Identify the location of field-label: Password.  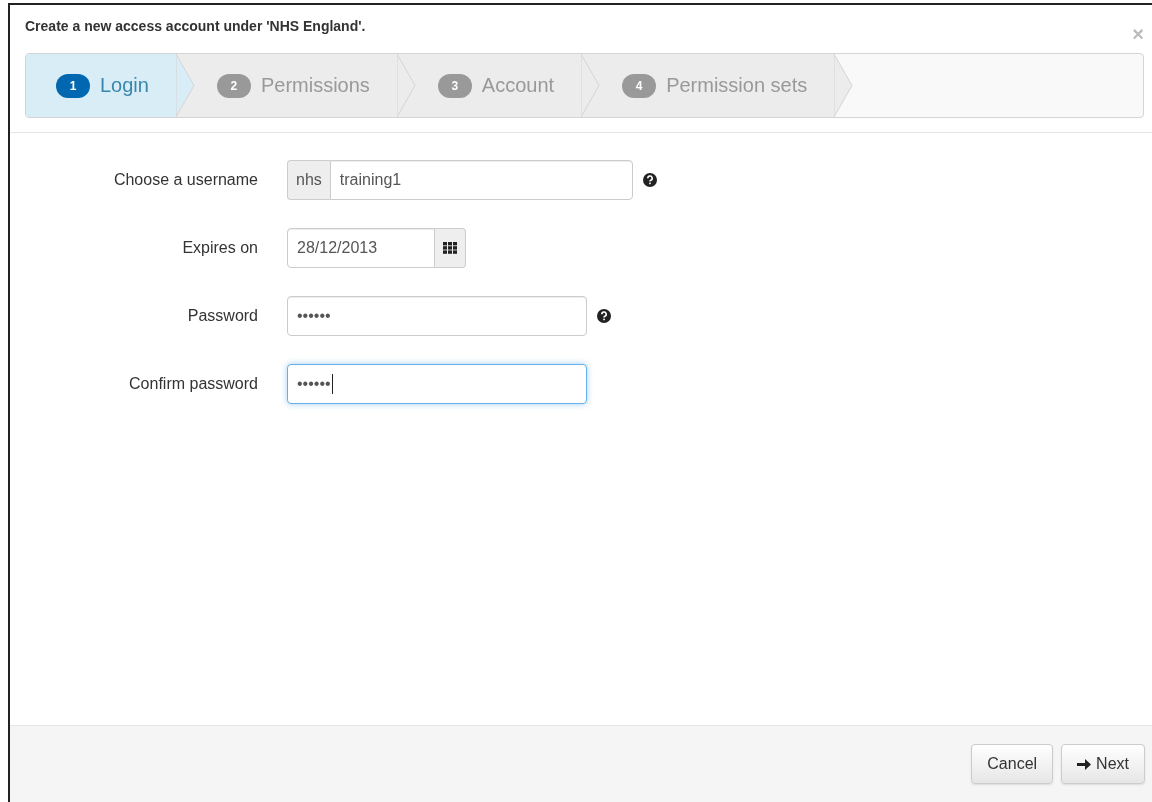
(222, 316).